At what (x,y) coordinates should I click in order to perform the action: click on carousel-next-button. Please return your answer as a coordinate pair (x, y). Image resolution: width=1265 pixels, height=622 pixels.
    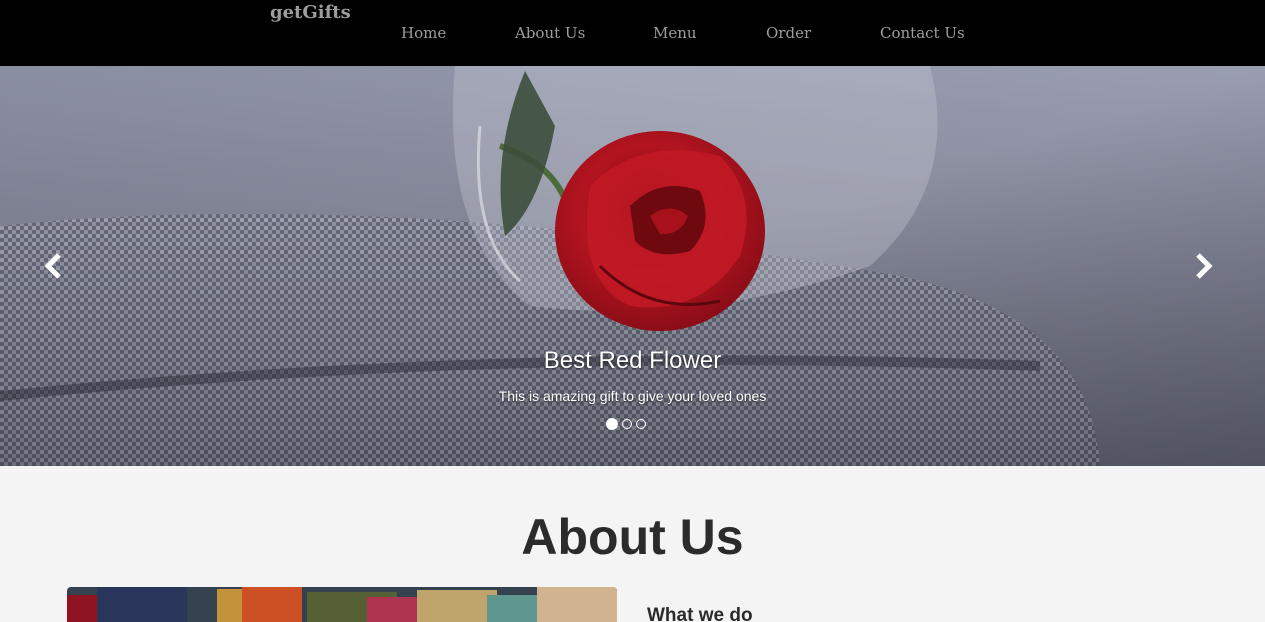
    Looking at the image, I should click on (1202, 266).